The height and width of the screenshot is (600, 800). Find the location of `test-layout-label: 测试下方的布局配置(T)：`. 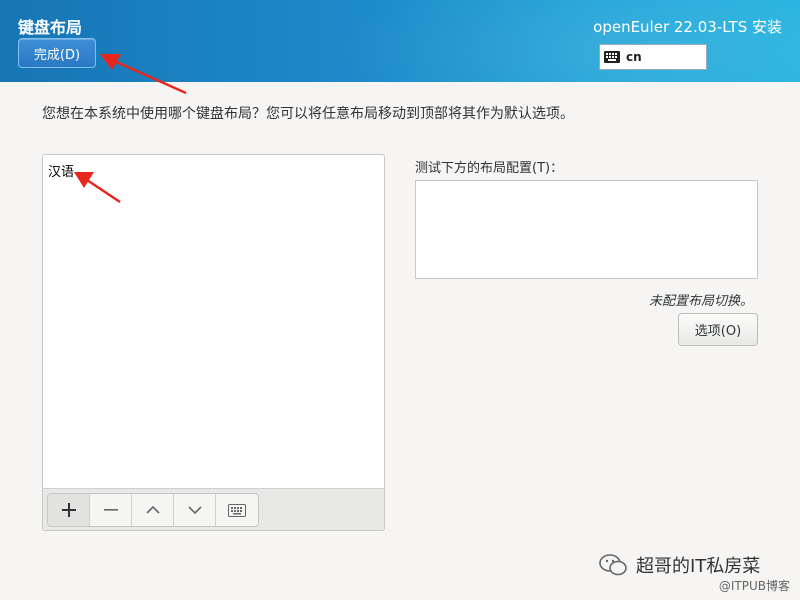

test-layout-label: 测试下方的布局配置(T)： is located at coordinates (489, 168).